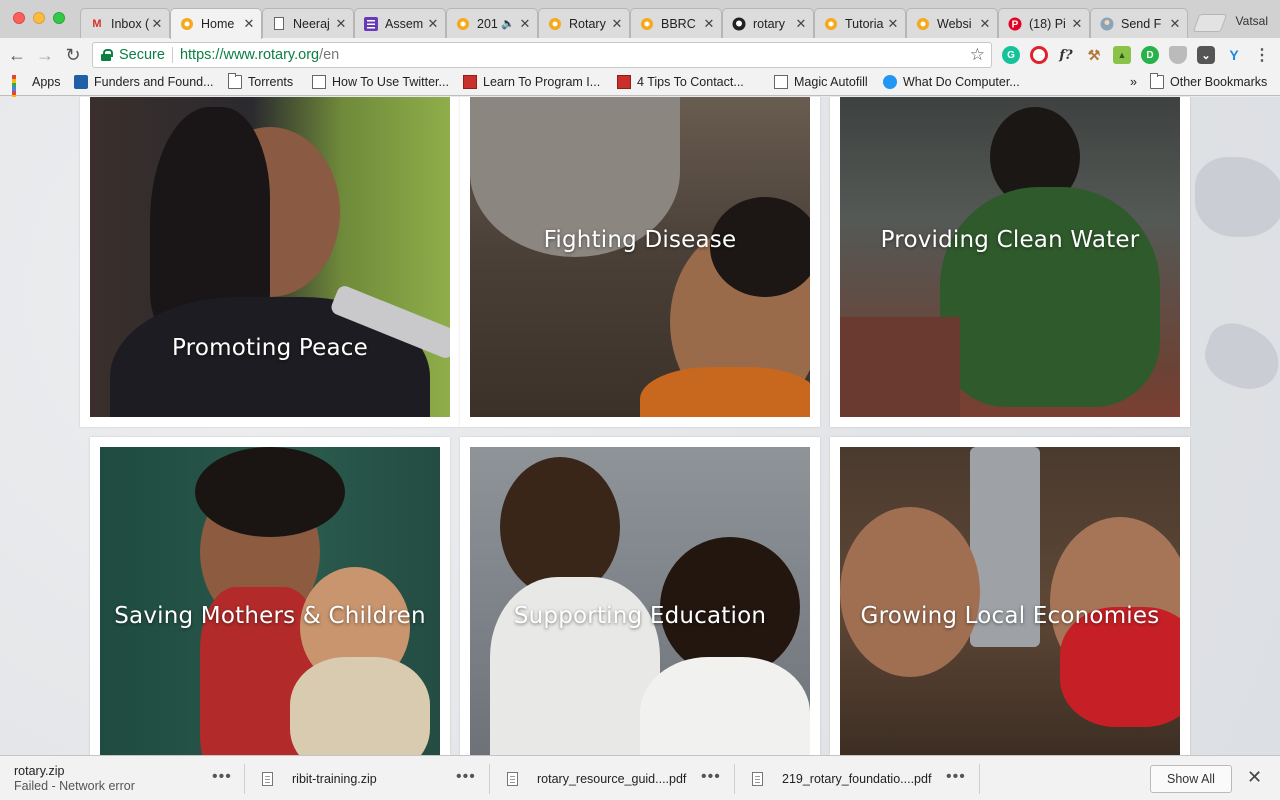 This screenshot has height=800, width=1280. Describe the element at coordinates (977, 55) in the screenshot. I see `bookmark-star-icon: ☆` at that location.